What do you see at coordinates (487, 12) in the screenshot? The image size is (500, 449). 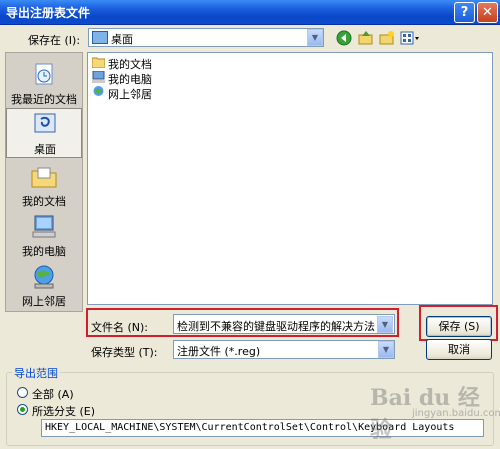 I see `close-button: ✕` at bounding box center [487, 12].